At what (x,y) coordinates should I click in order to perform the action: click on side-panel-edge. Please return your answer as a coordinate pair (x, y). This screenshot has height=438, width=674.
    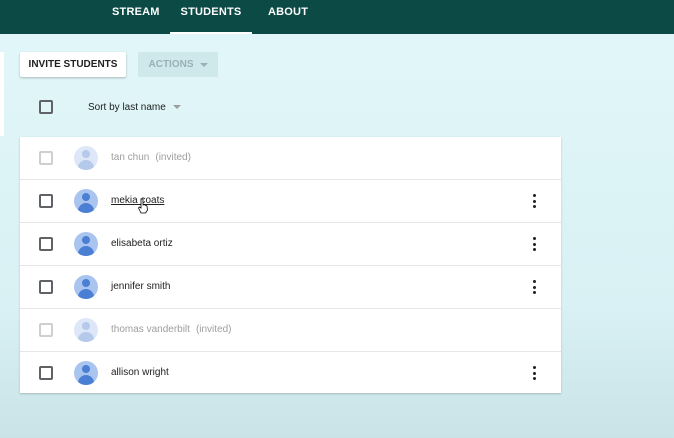
    Looking at the image, I should click on (2, 94).